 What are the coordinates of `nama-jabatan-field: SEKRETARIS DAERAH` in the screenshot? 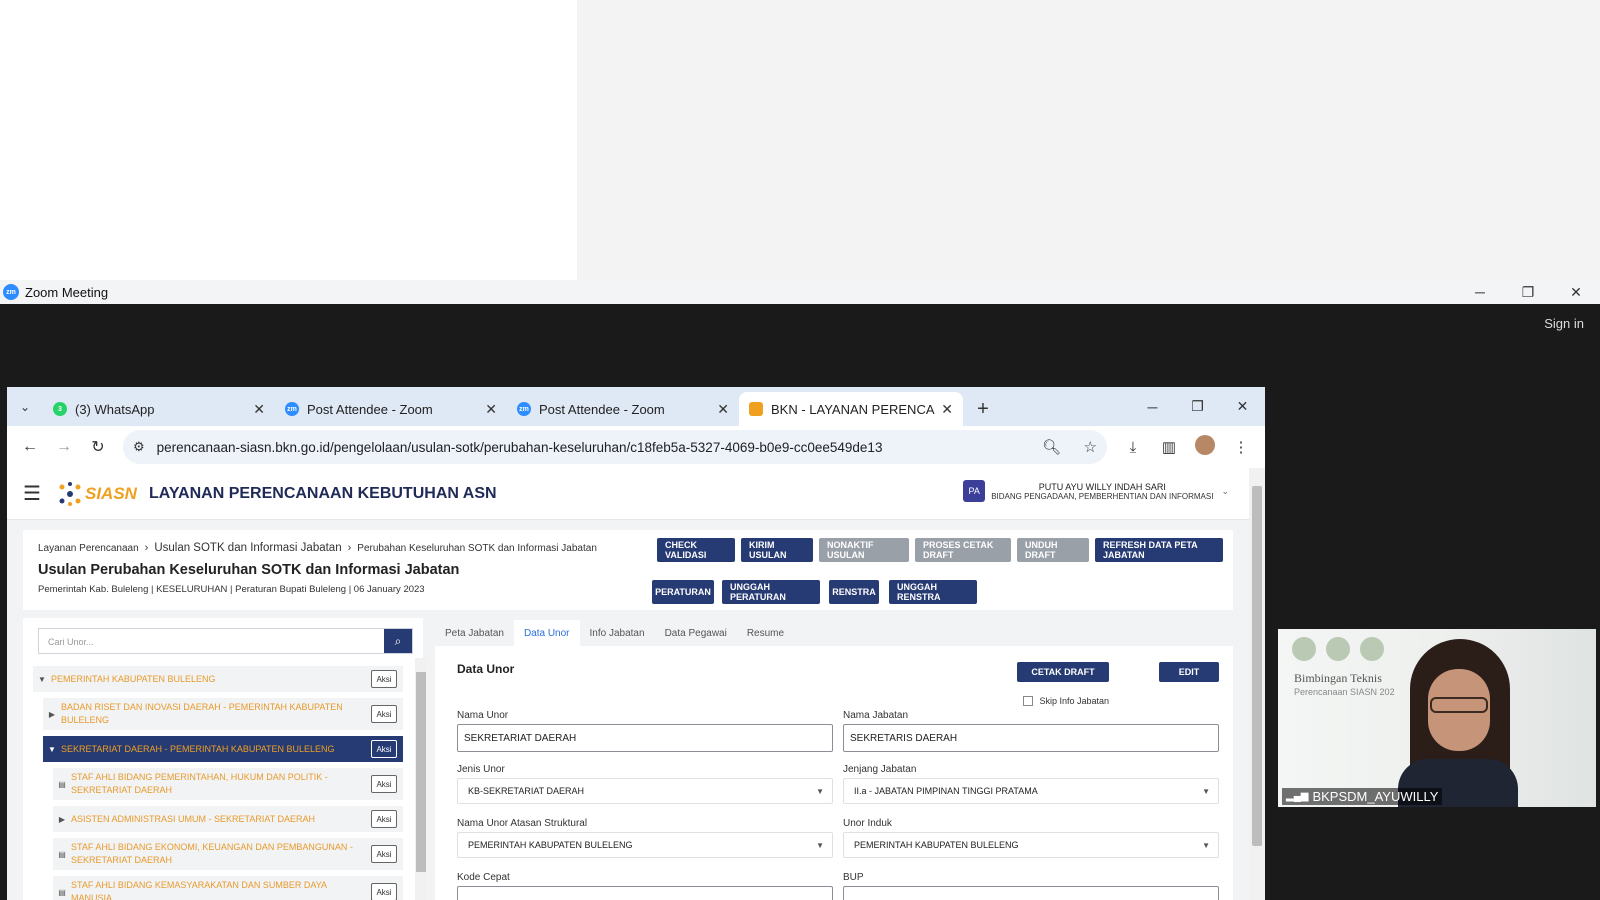 It's located at (1031, 738).